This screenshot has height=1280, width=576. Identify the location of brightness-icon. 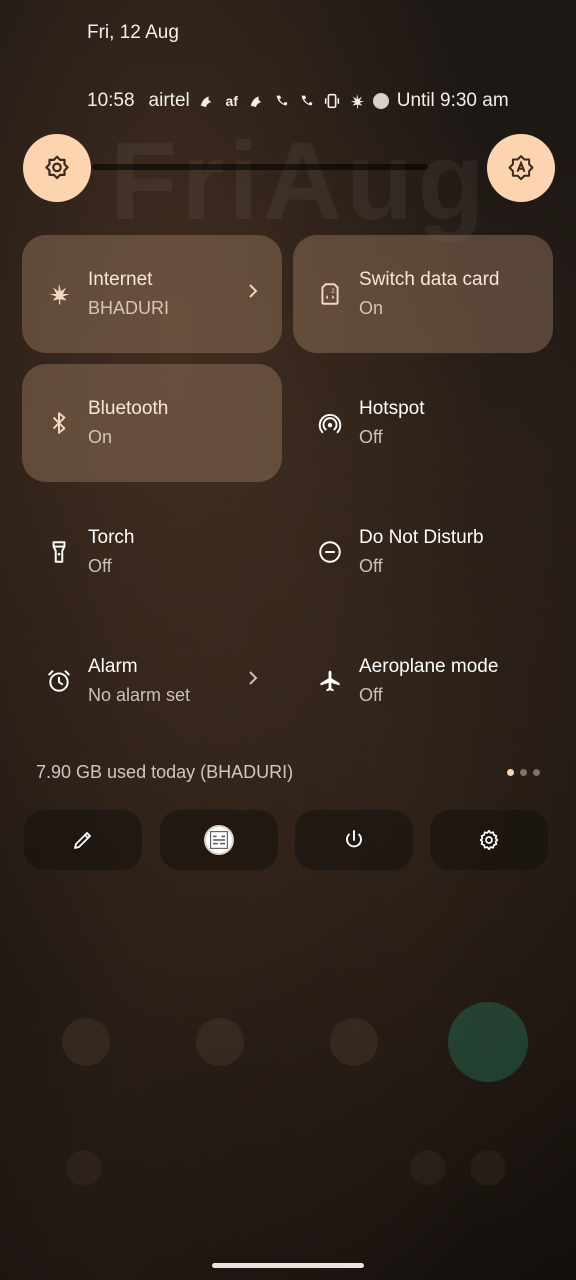
(57, 167).